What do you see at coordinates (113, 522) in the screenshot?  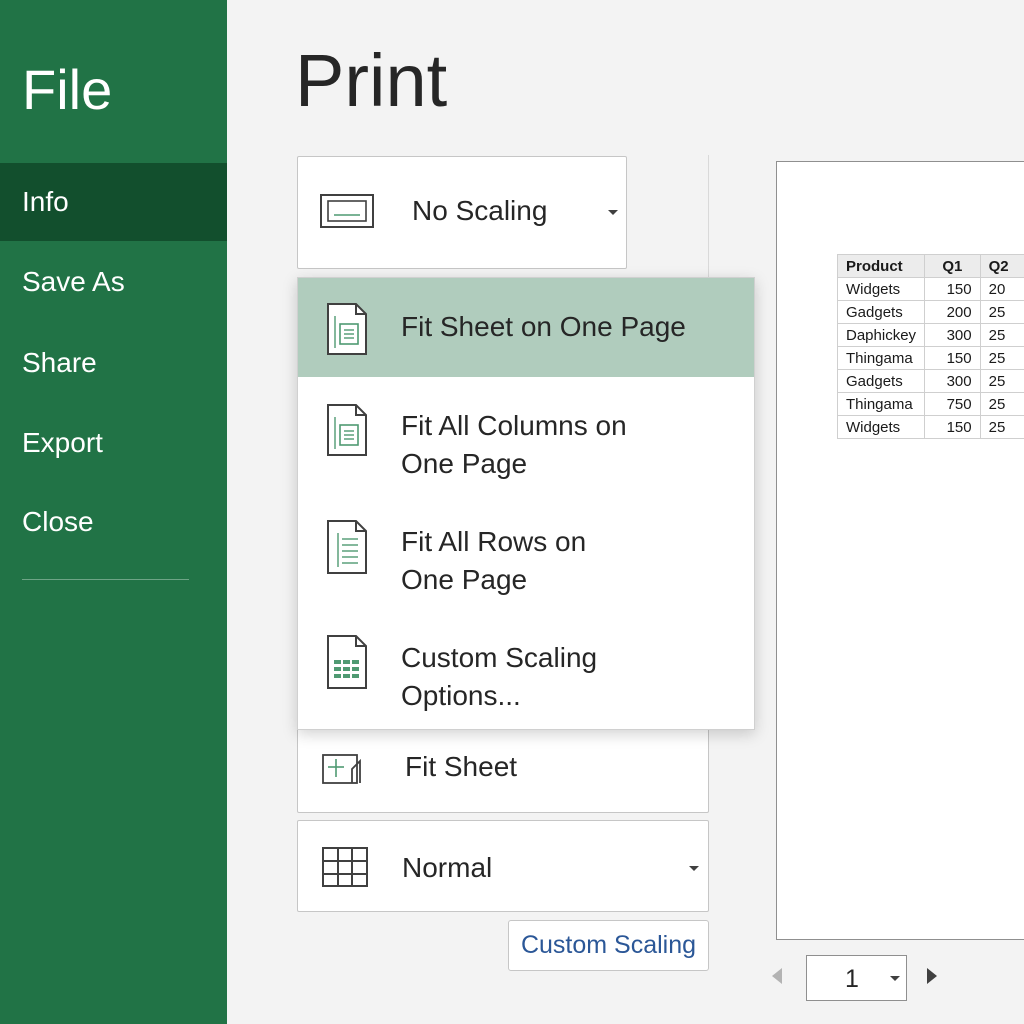 I see `sidebar-item-close: Close` at bounding box center [113, 522].